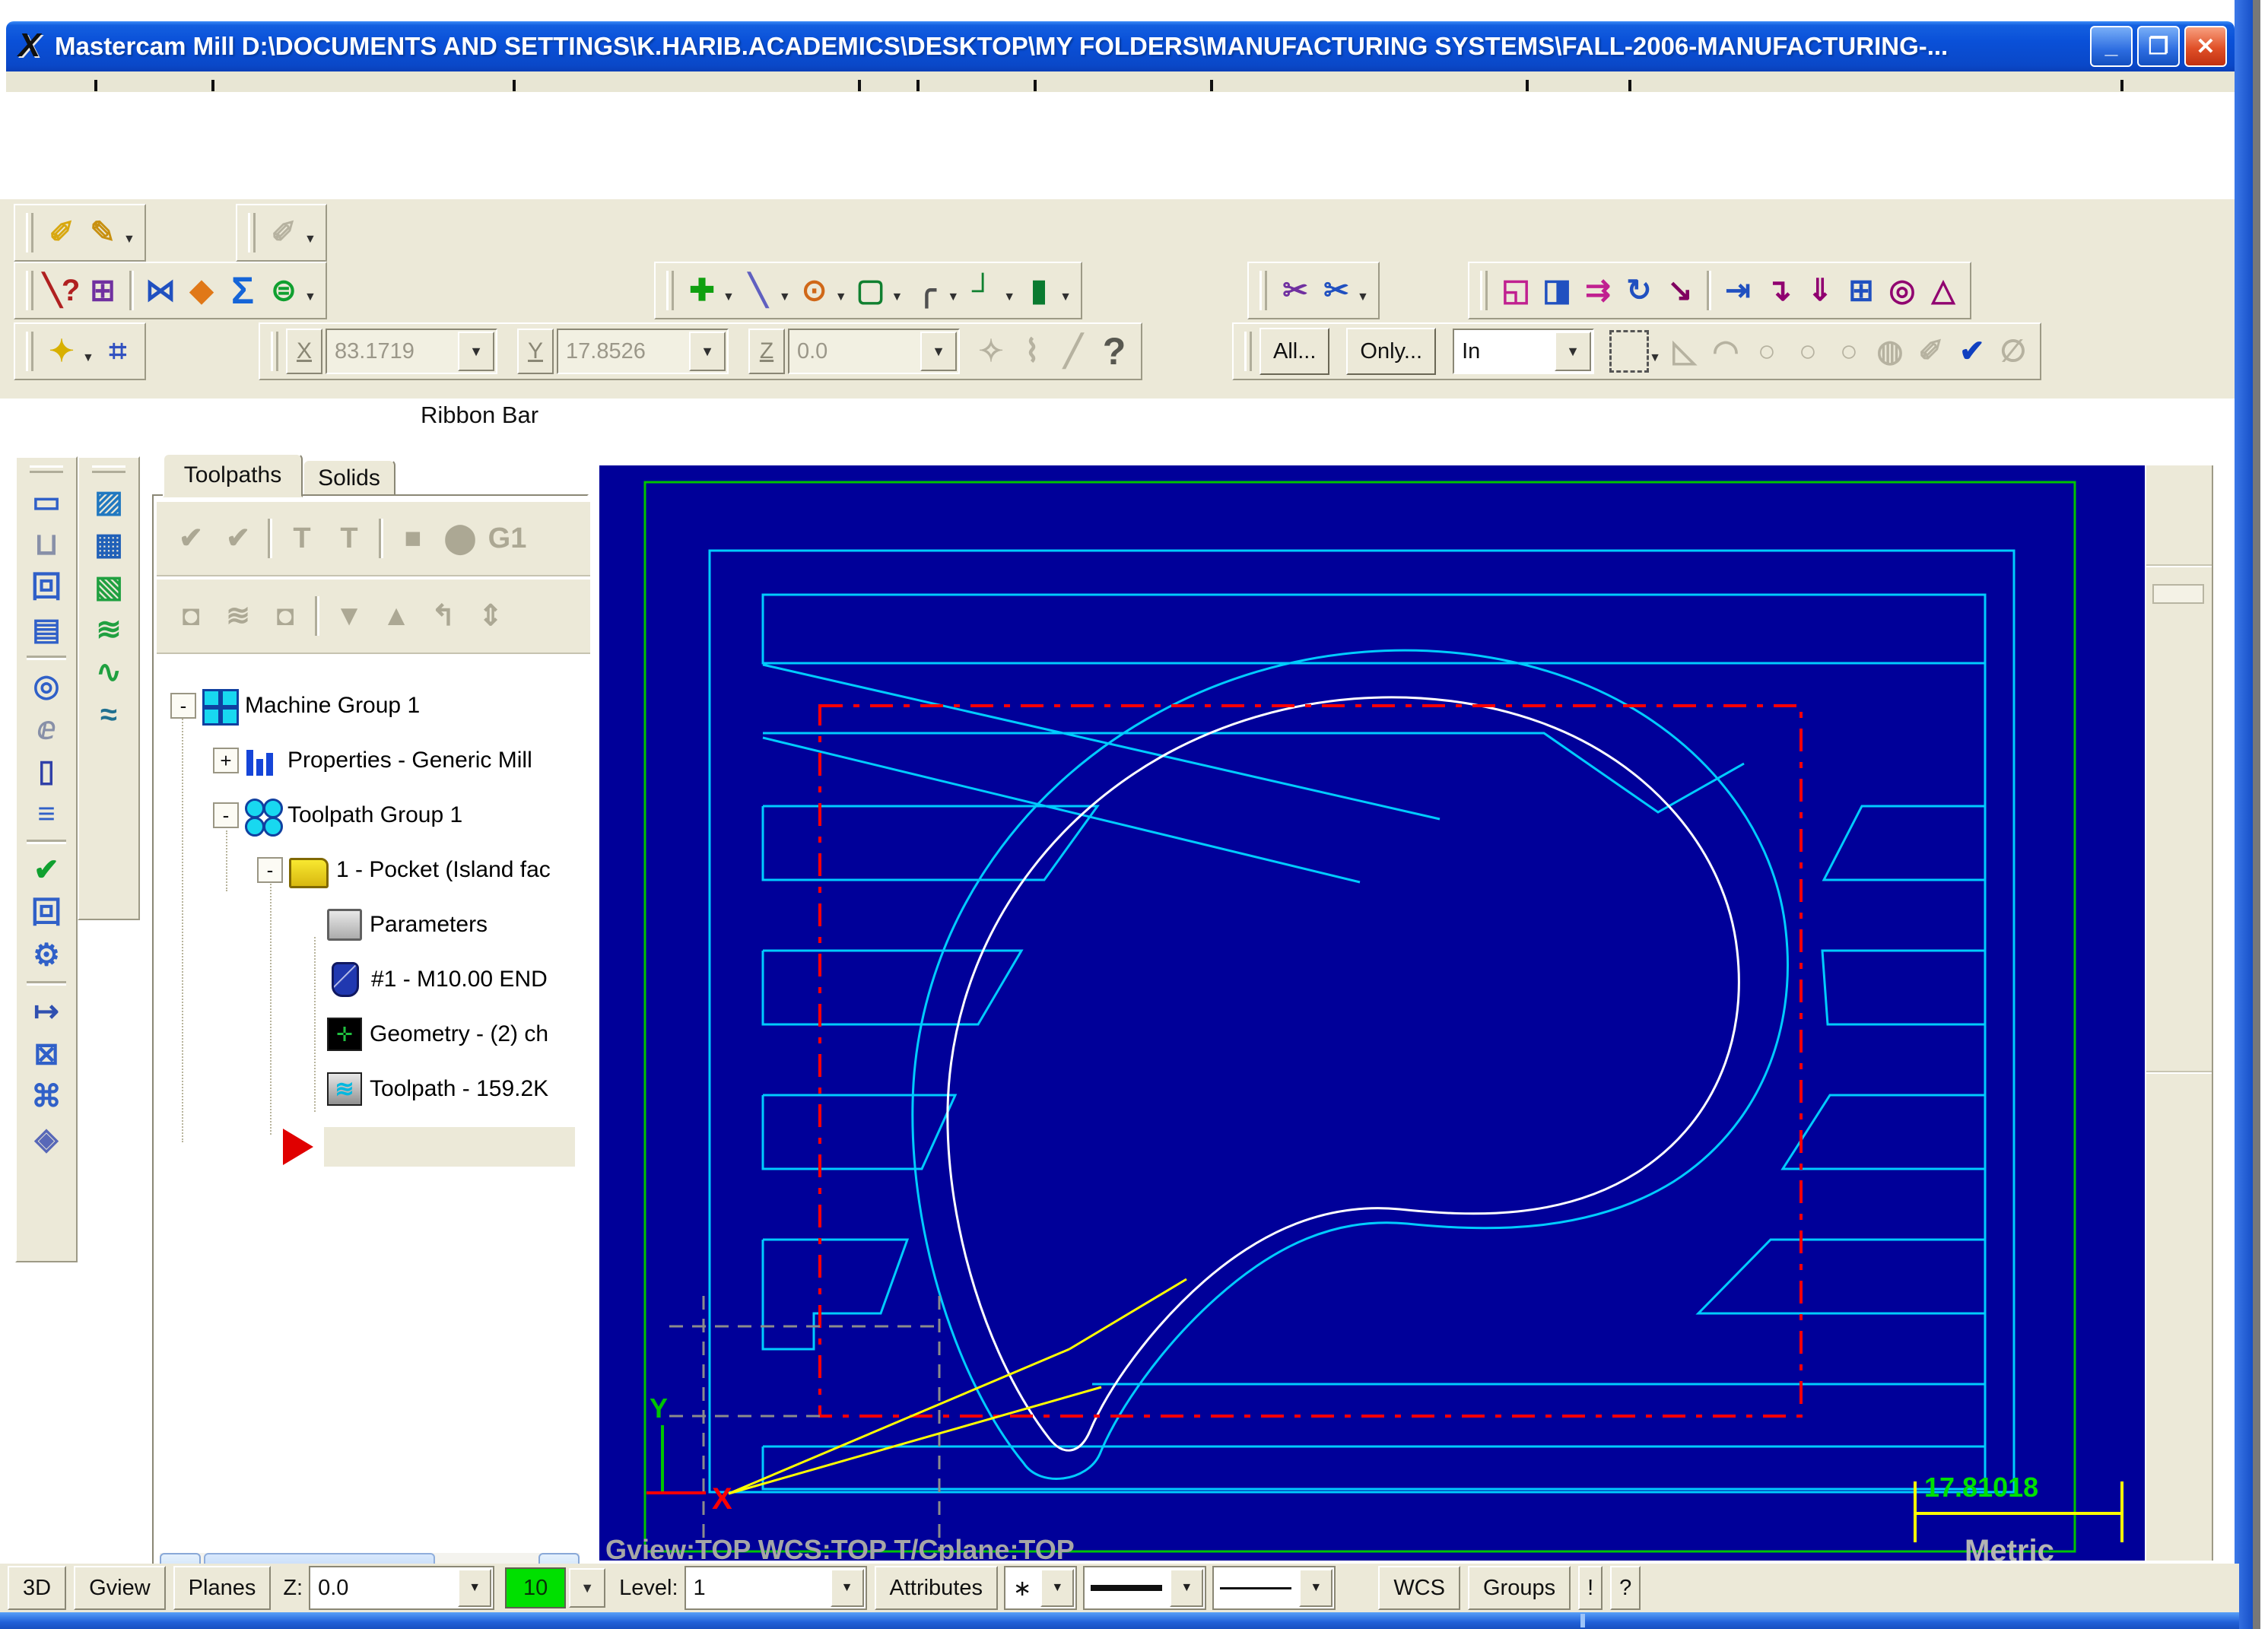 The image size is (2268, 1629). Describe the element at coordinates (160, 290) in the screenshot. I see `analyze-contour-icon: ⋈` at that location.